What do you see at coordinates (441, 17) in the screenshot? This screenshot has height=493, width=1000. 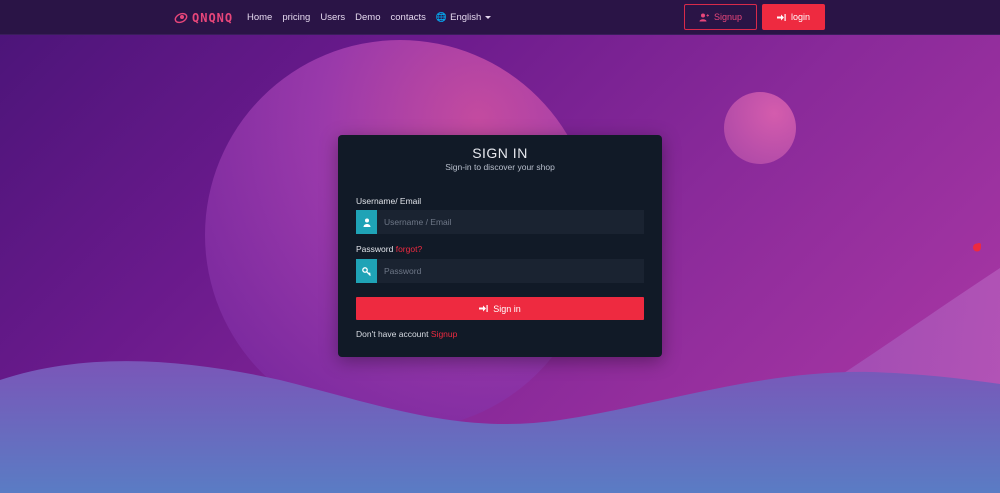 I see `globe-icon: 🌐` at bounding box center [441, 17].